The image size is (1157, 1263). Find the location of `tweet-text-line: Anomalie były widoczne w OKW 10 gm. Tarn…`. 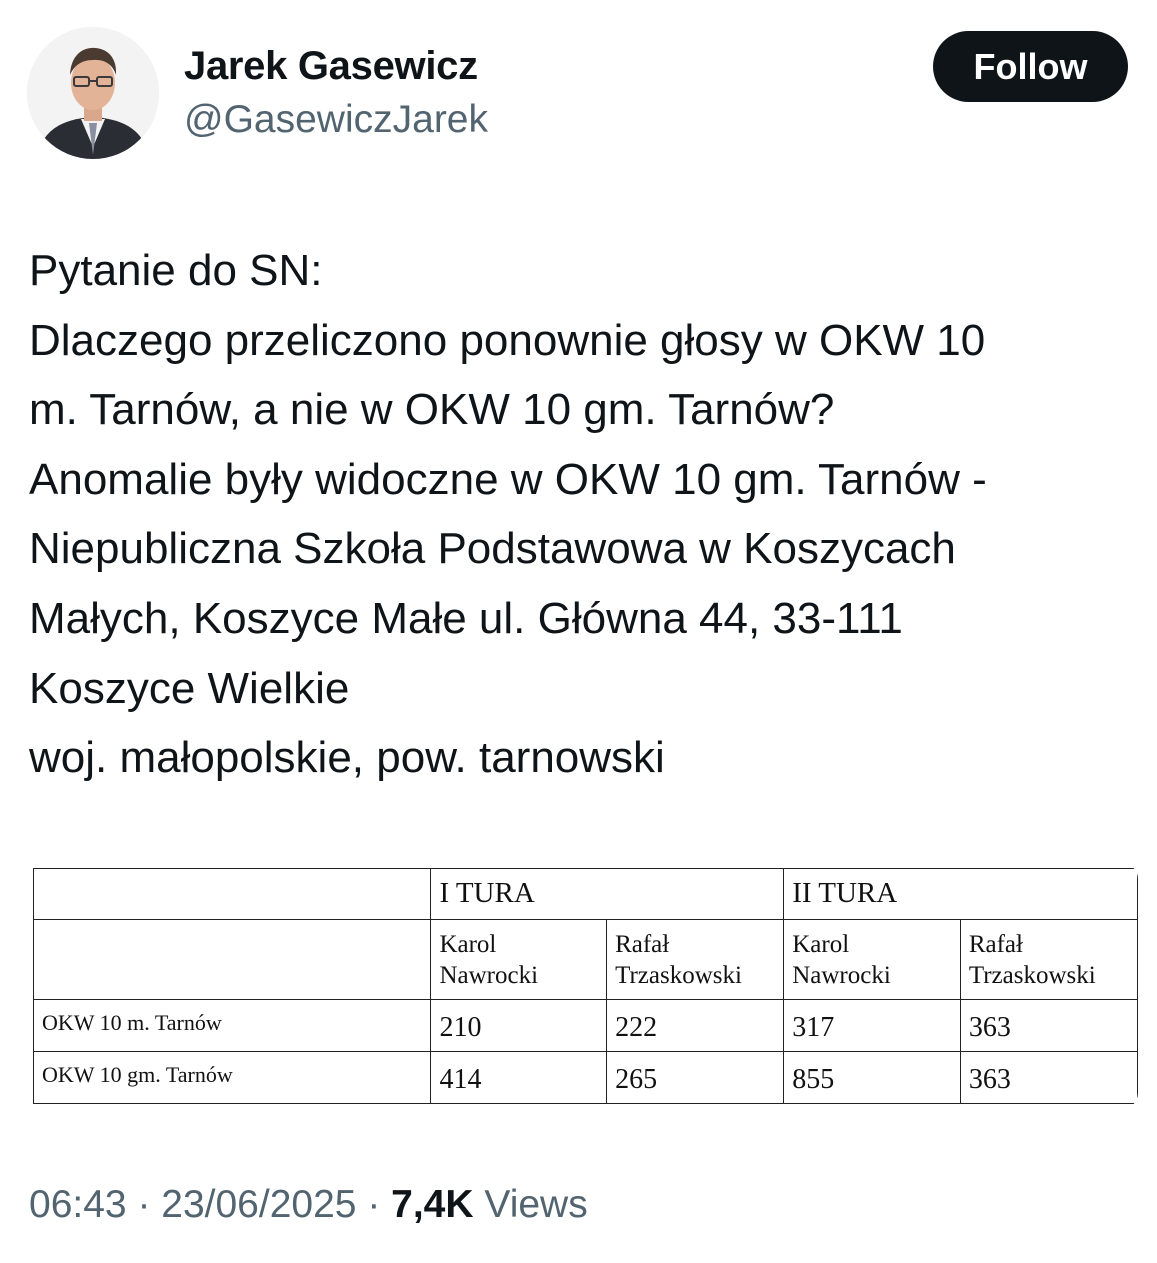

tweet-text-line: Anomalie były widoczne w OKW 10 gm. Tarn… is located at coordinates (508, 479).